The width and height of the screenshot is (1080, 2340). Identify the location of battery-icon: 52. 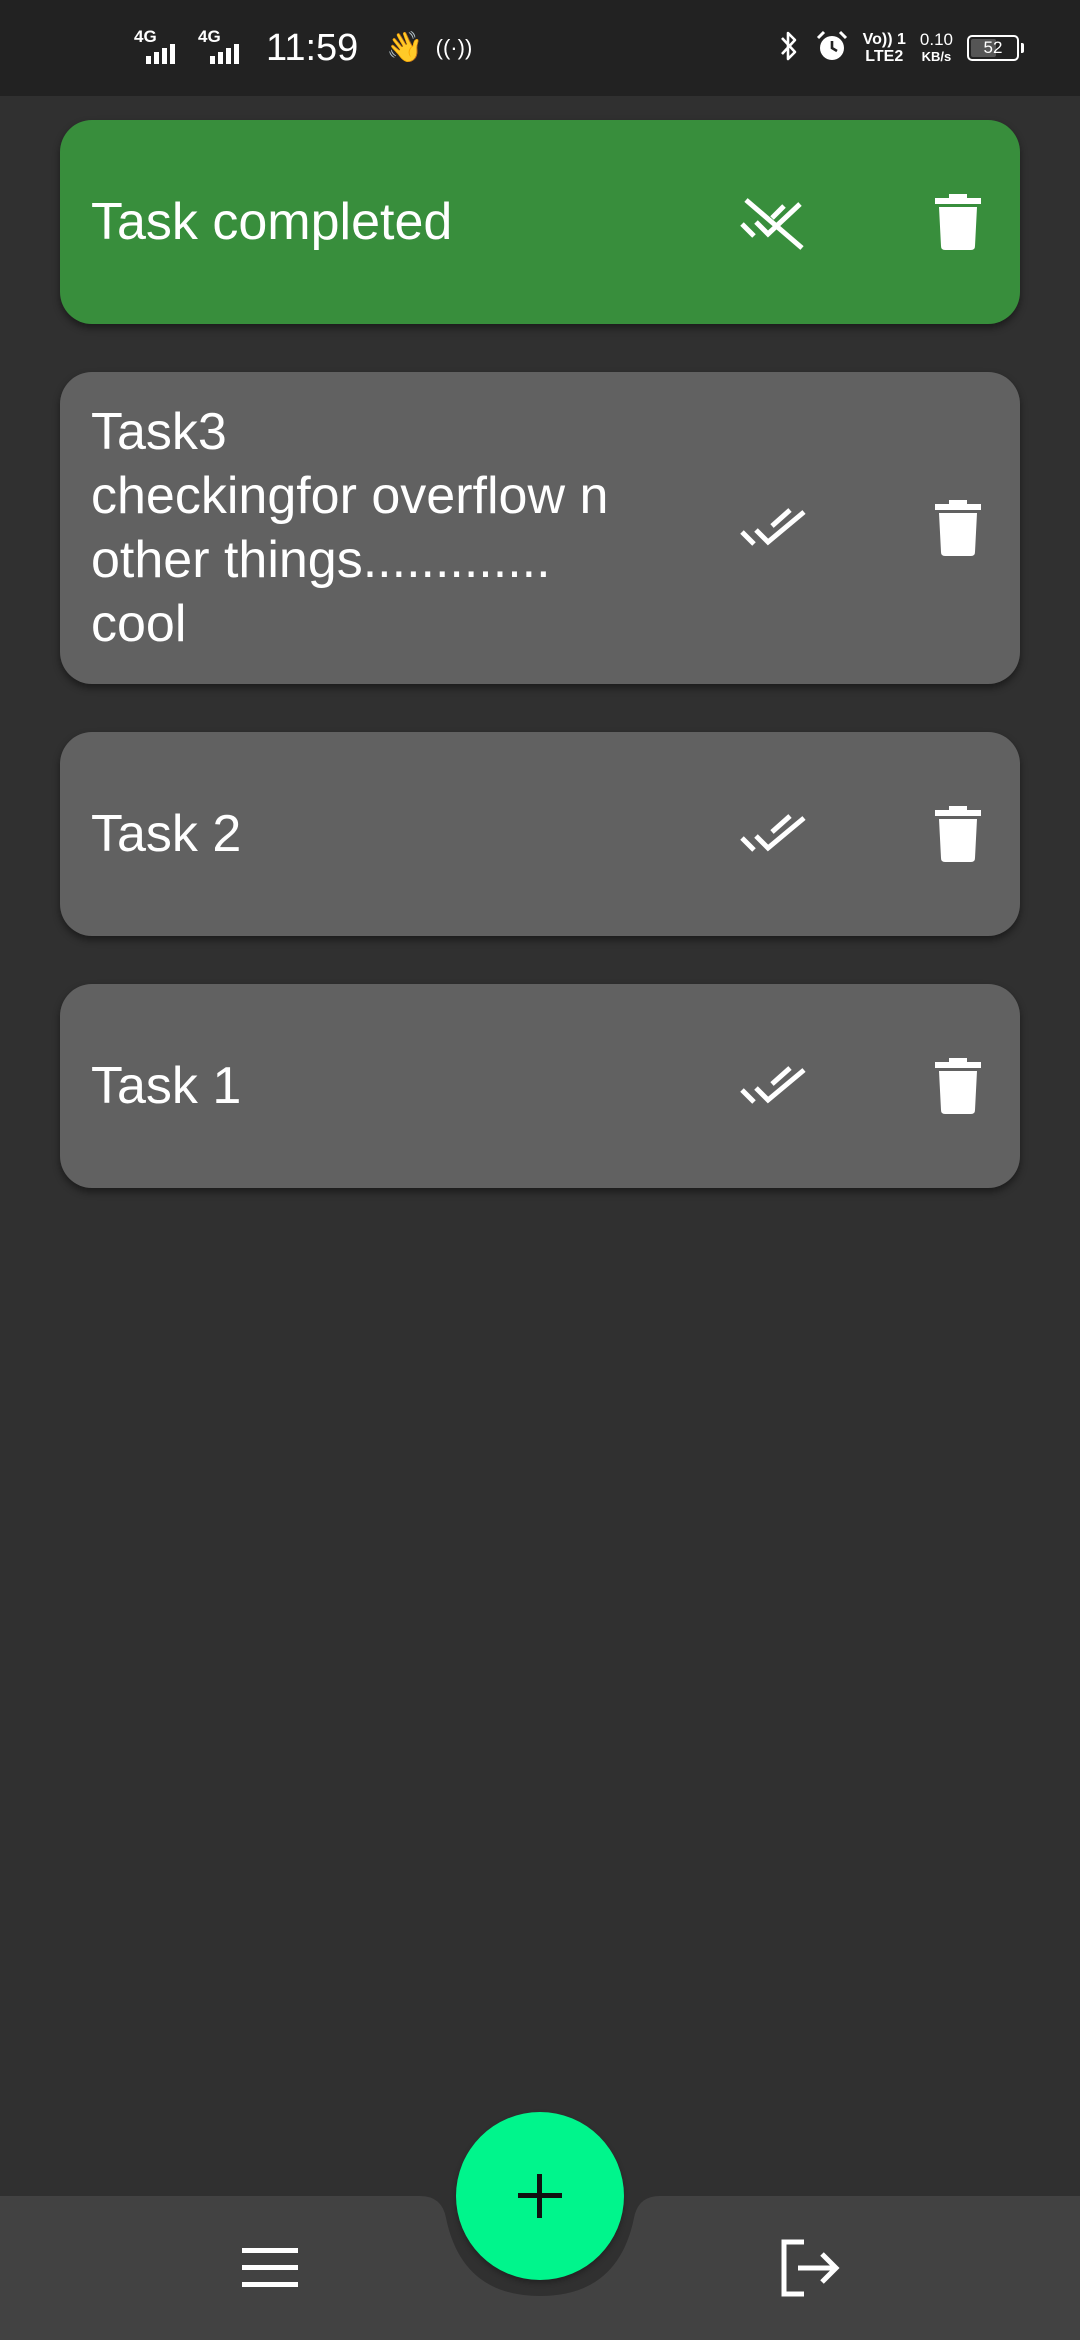
(993, 48).